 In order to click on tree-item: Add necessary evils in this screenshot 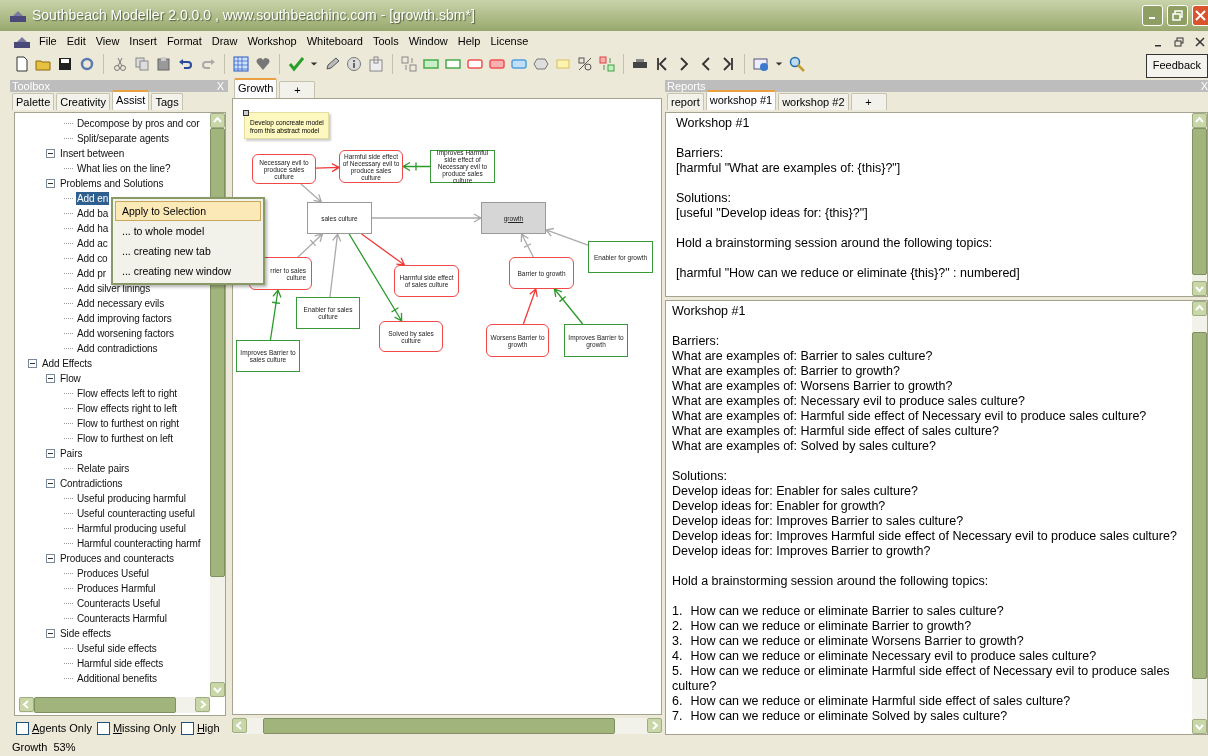, I will do `click(121, 303)`.